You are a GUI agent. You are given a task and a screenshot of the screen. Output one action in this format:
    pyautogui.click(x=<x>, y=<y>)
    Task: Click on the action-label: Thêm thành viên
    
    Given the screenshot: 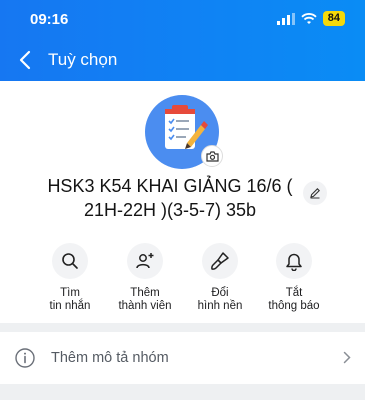 What is the action you would take?
    pyautogui.click(x=145, y=299)
    